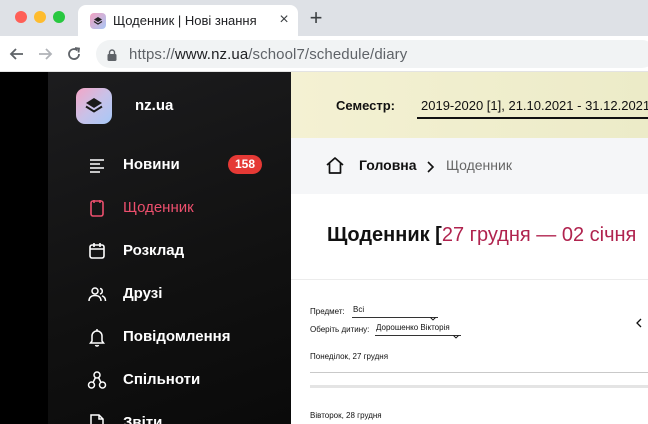 The width and height of the screenshot is (648, 424). Describe the element at coordinates (98, 21) in the screenshot. I see `nz-favicon-icon` at that location.